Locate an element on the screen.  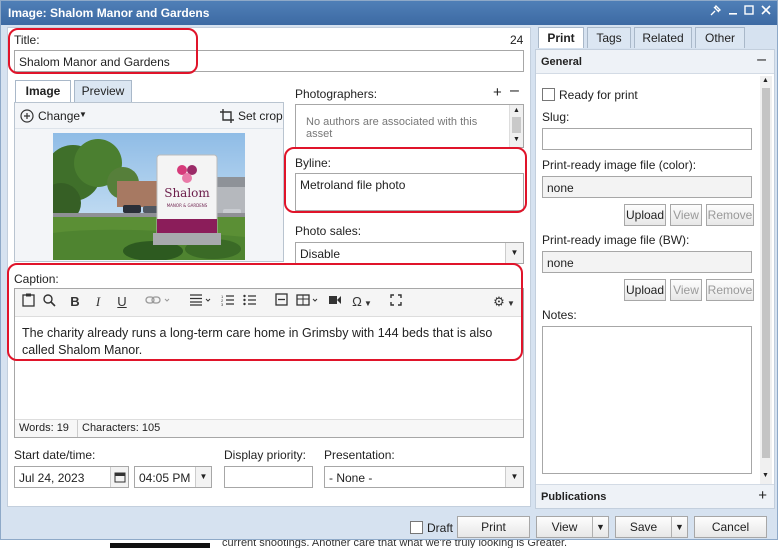
image-pane: Change ▼ Set crop Shalom MANOR & GARDENS is located at coordinates (149, 182).